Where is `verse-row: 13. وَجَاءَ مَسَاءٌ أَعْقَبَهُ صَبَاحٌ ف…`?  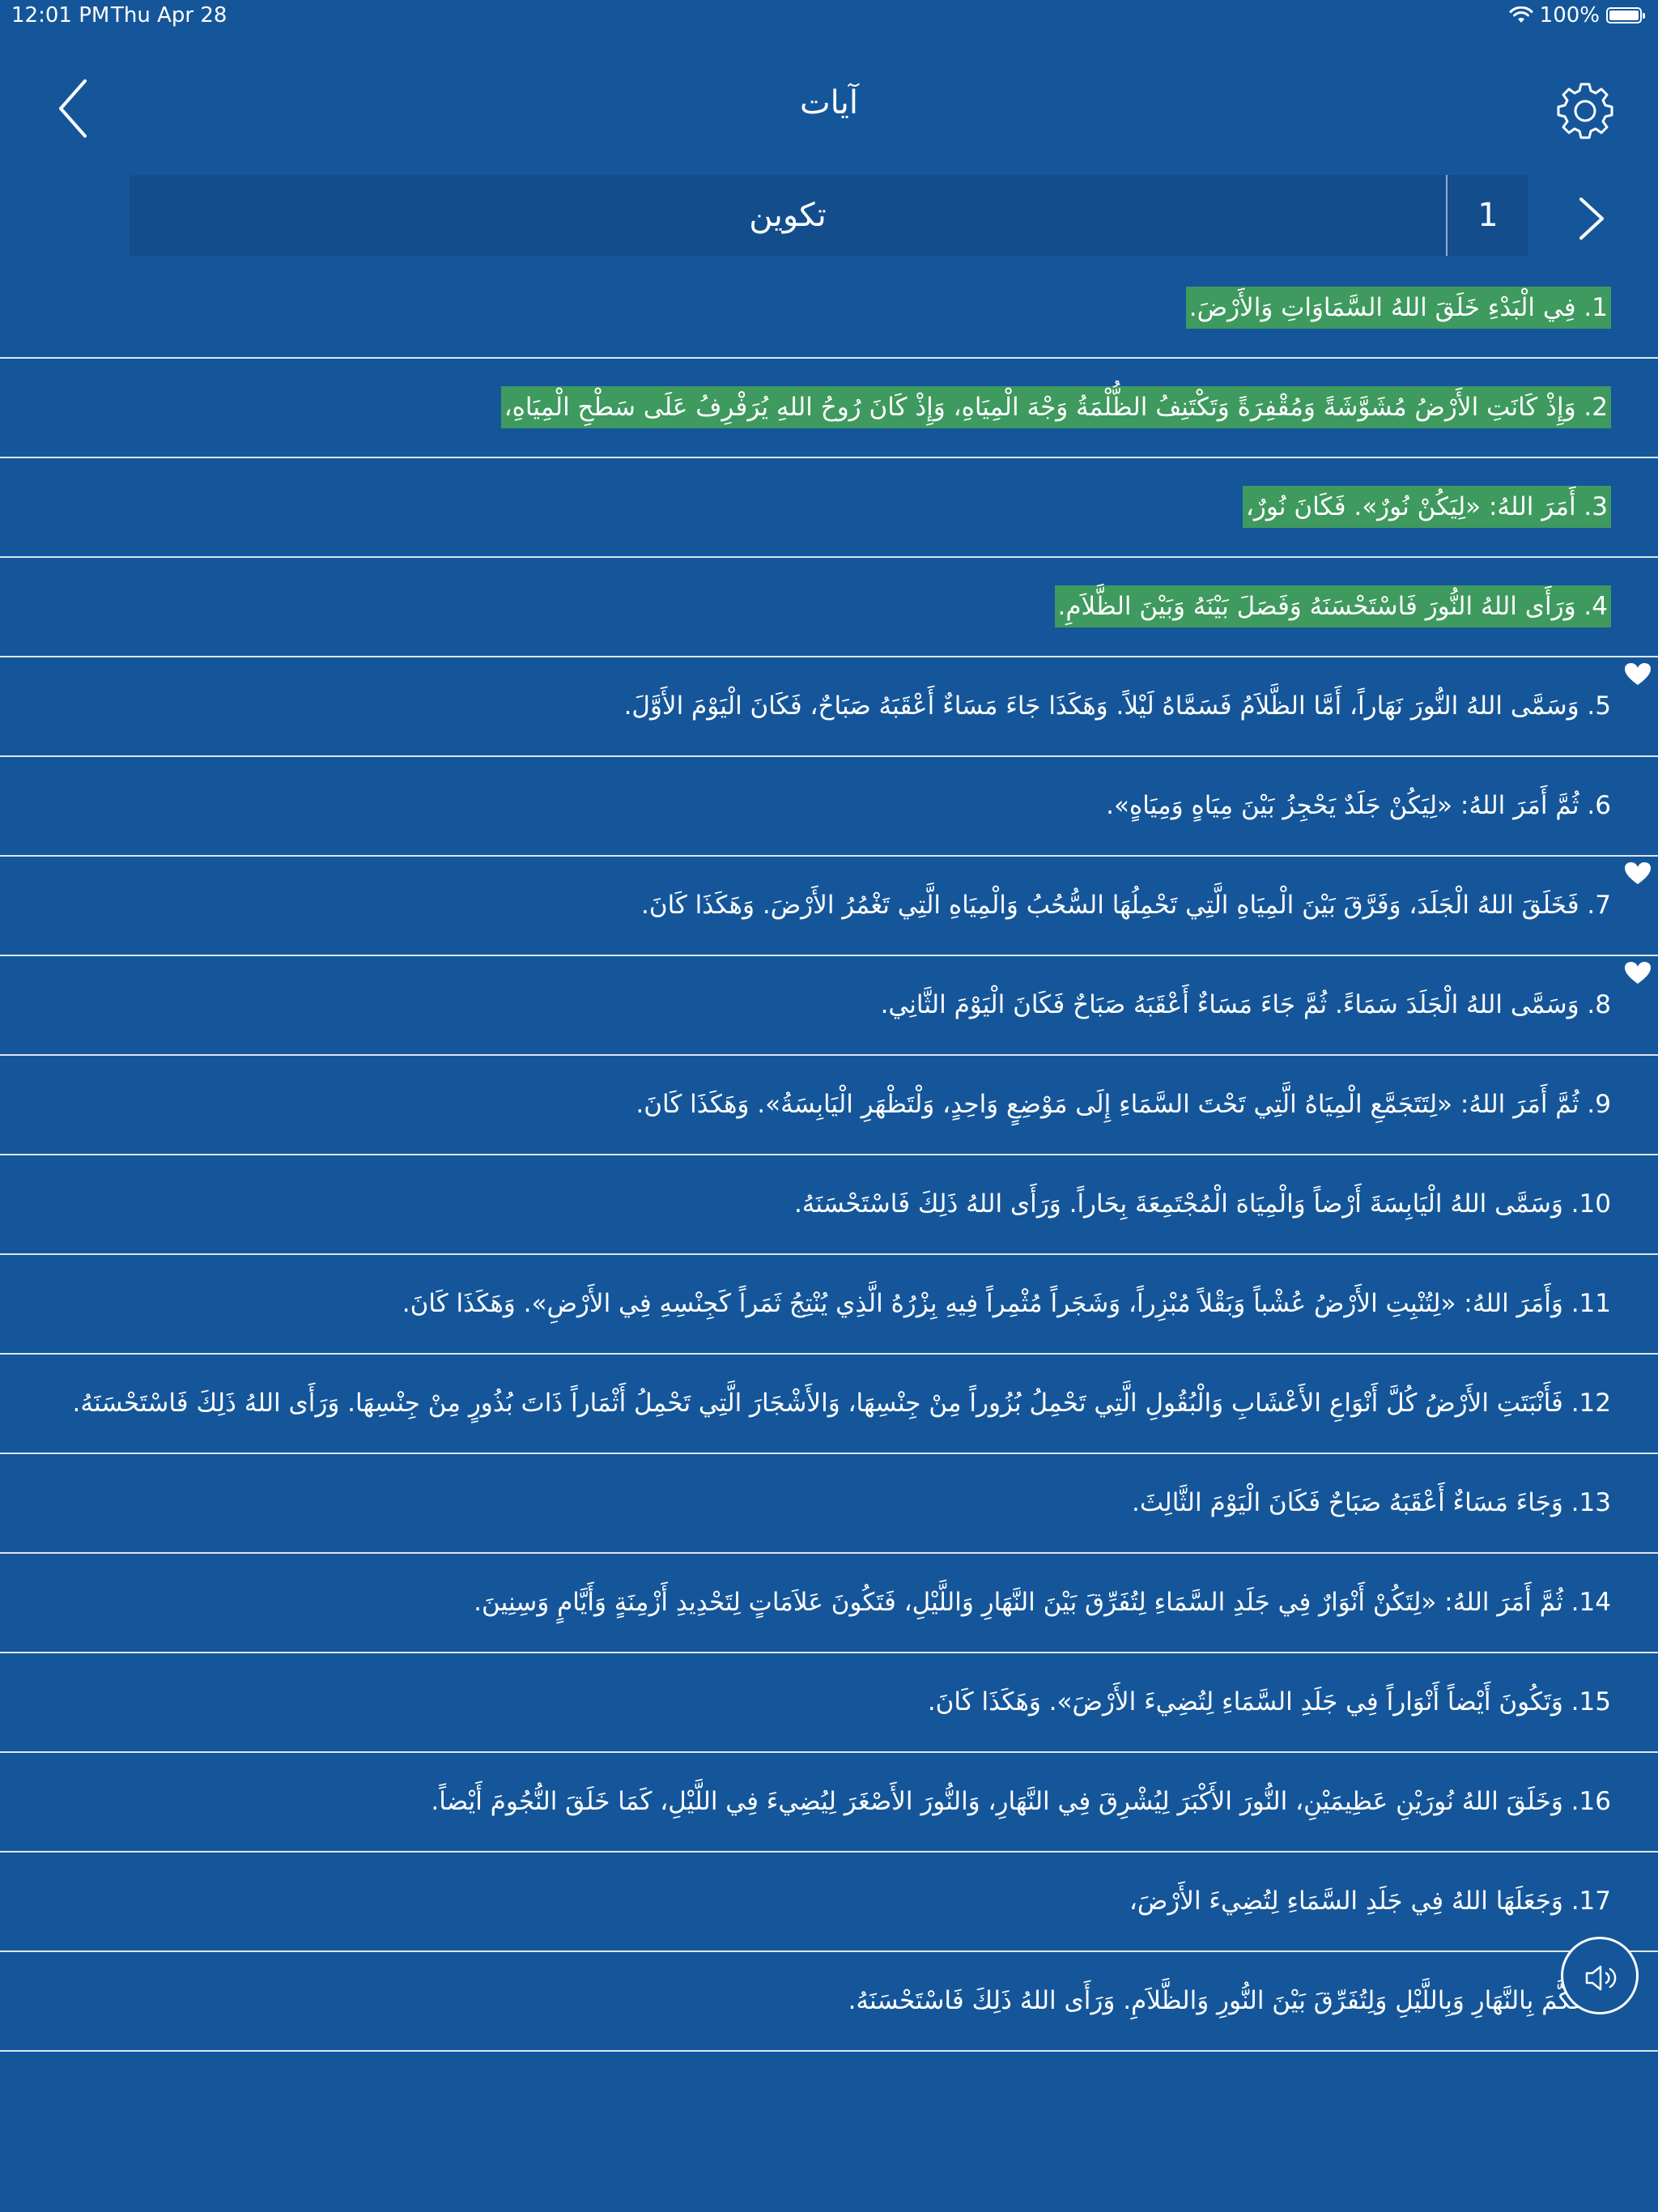 verse-row: 13. وَجَاءَ مَسَاءٌ أَعْقَبَهُ صَبَاحٌ ف… is located at coordinates (829, 1504).